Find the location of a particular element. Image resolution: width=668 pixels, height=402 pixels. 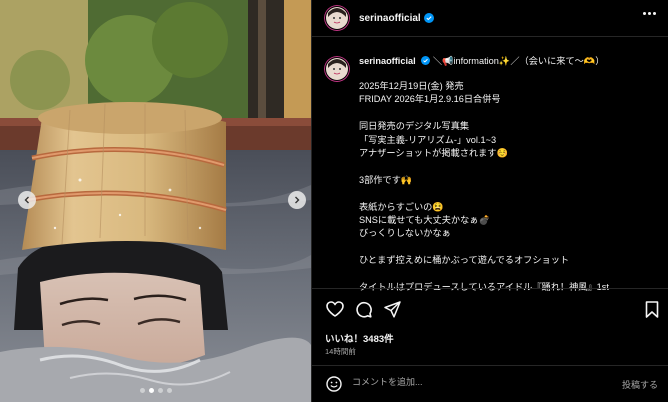

chevron-left-icon is located at coordinates (26, 200).